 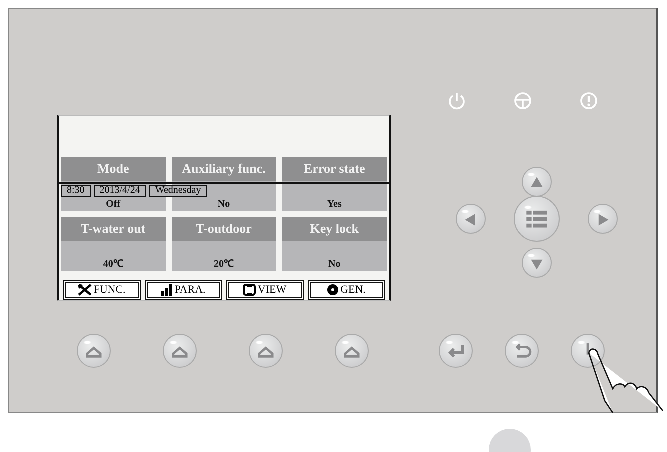 I want to click on tile-value: 40℃, so click(x=113, y=256).